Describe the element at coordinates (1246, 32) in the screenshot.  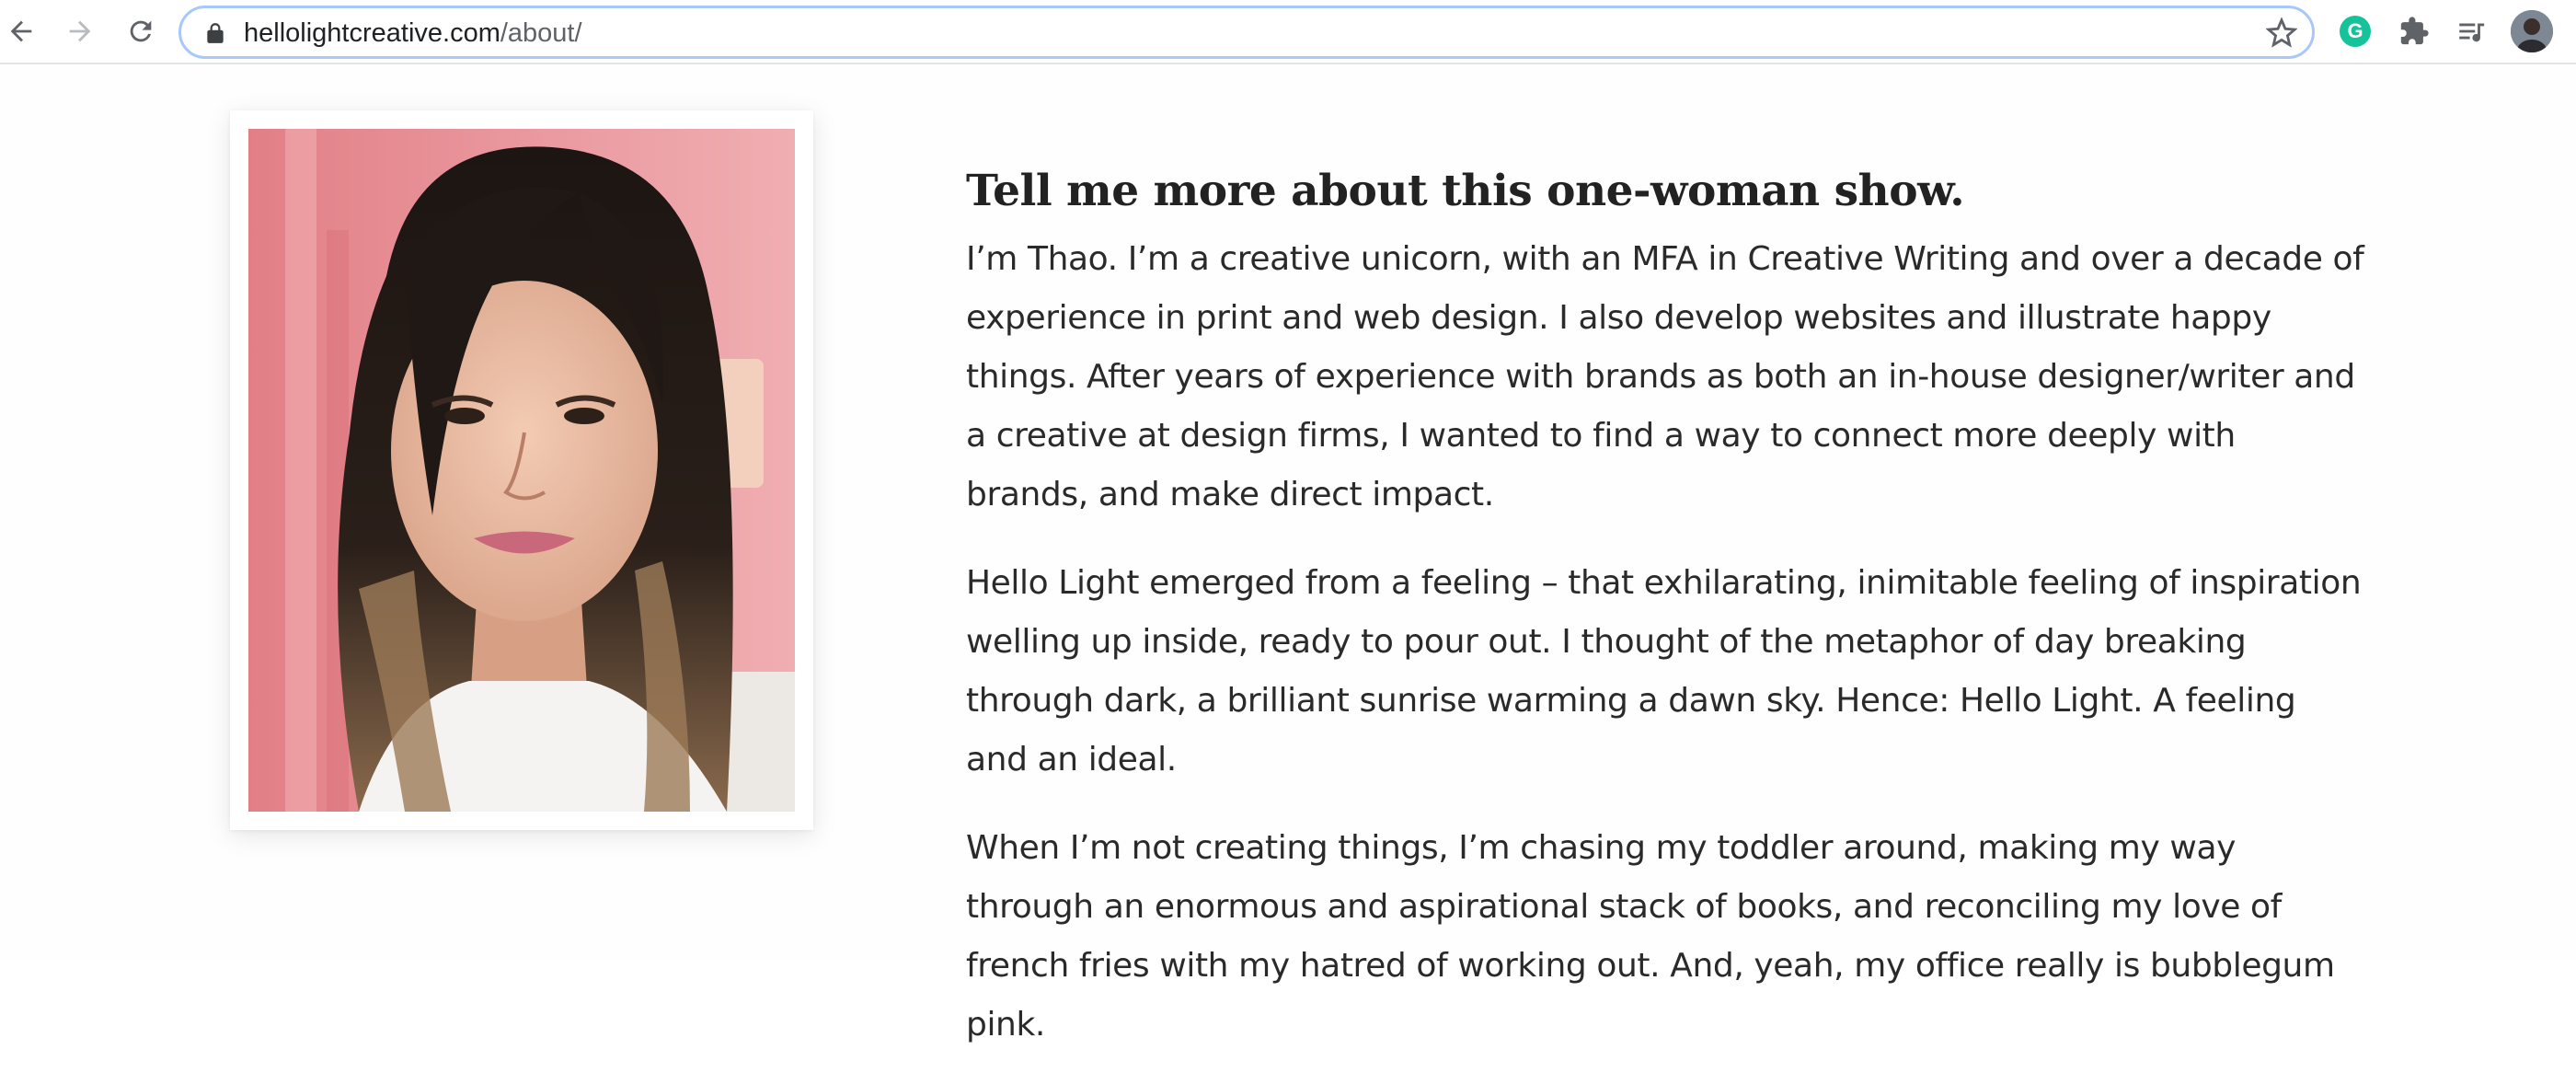
I see `address-bar: hellolightcreative.com/about/` at that location.